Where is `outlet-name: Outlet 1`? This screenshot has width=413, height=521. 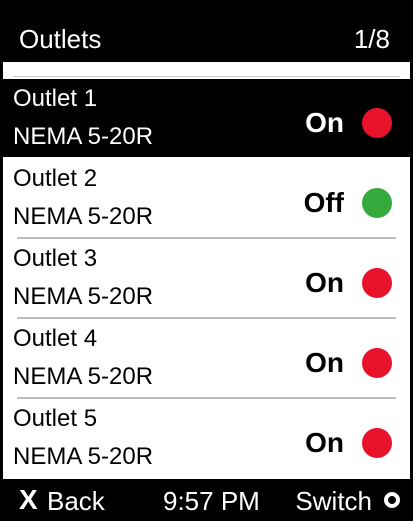
outlet-name: Outlet 1 is located at coordinates (55, 98).